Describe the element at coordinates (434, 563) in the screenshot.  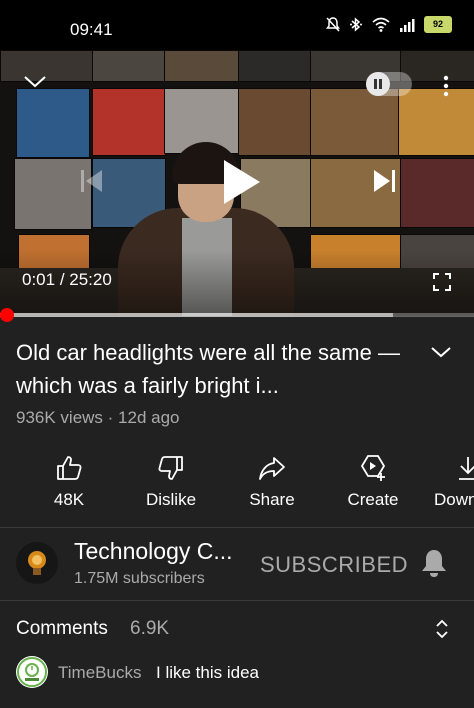
I see `bell-icon` at that location.